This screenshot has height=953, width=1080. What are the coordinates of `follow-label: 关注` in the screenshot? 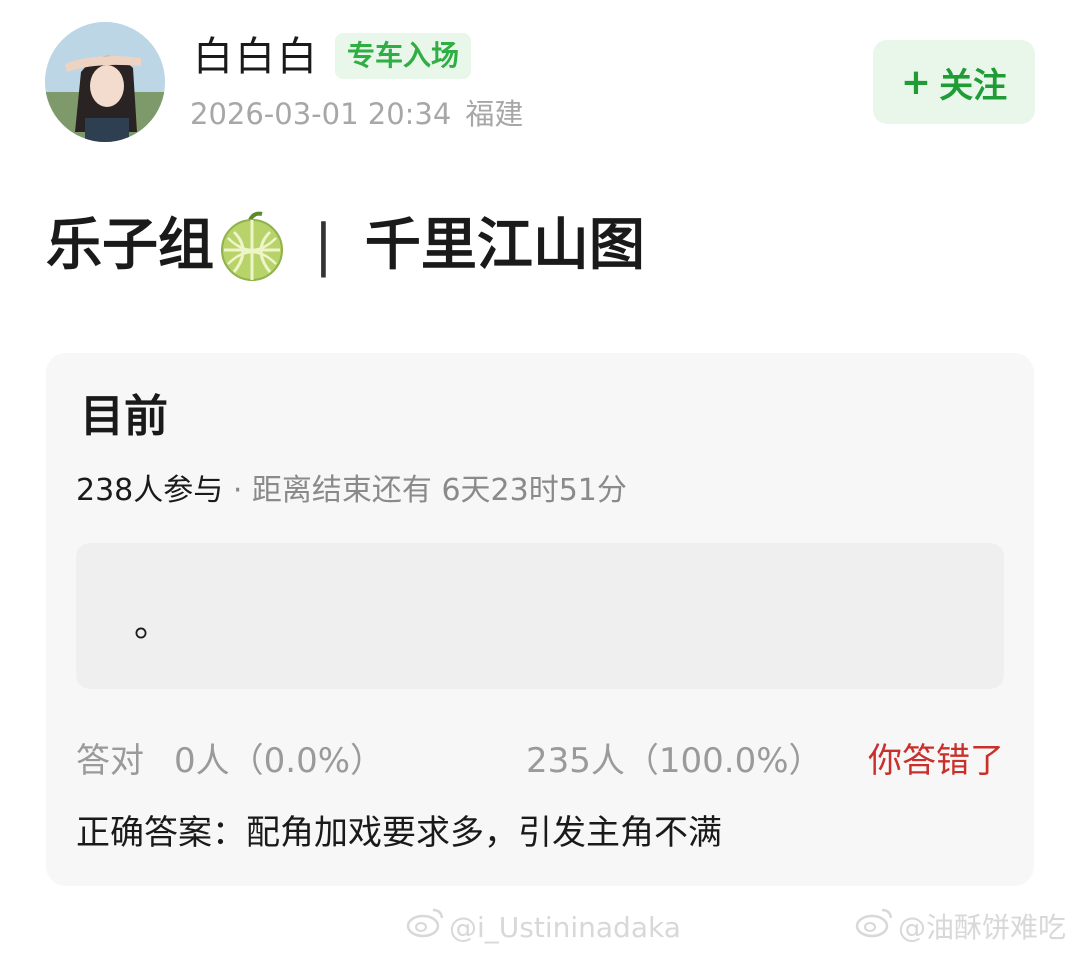 It's located at (973, 85).